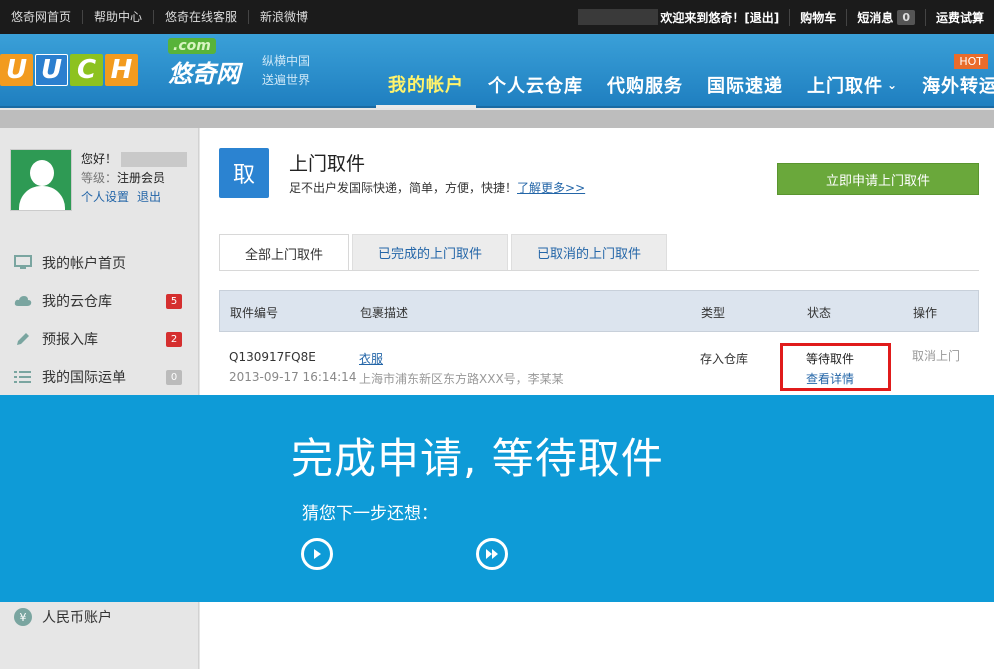  What do you see at coordinates (174, 377) in the screenshot?
I see `count-badge: 0` at bounding box center [174, 377].